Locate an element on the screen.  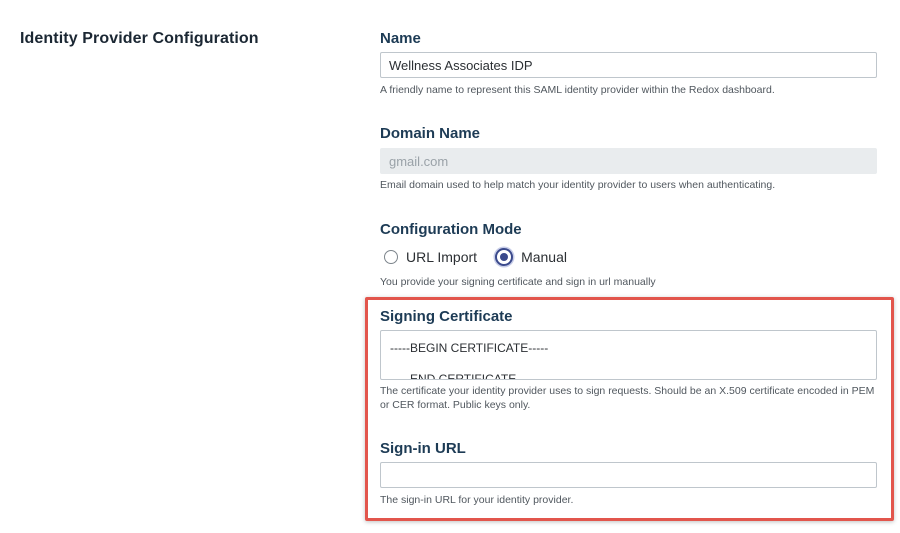
radio-option-manual: Manual is located at coordinates (531, 257).